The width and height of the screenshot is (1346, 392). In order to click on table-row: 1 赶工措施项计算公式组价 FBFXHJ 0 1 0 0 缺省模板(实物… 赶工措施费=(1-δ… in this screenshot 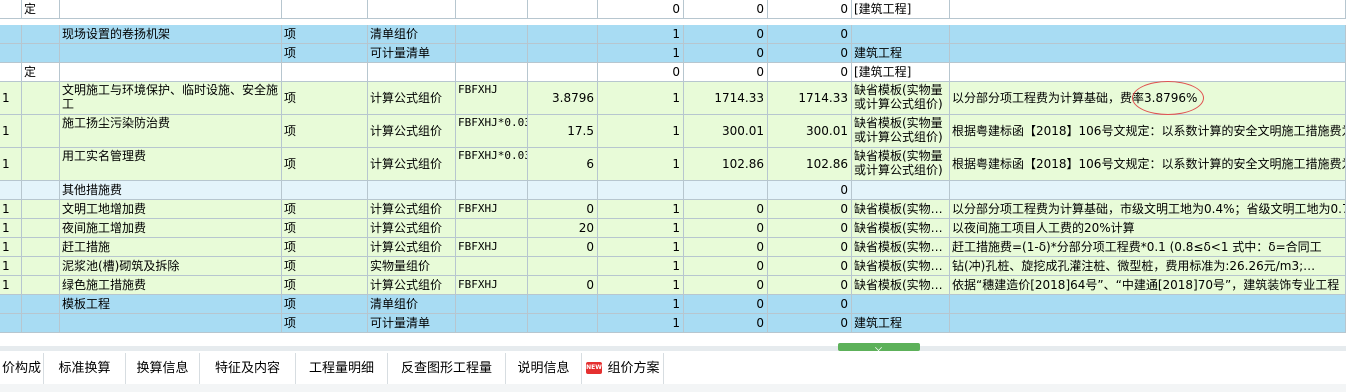, I will do `click(673, 247)`.